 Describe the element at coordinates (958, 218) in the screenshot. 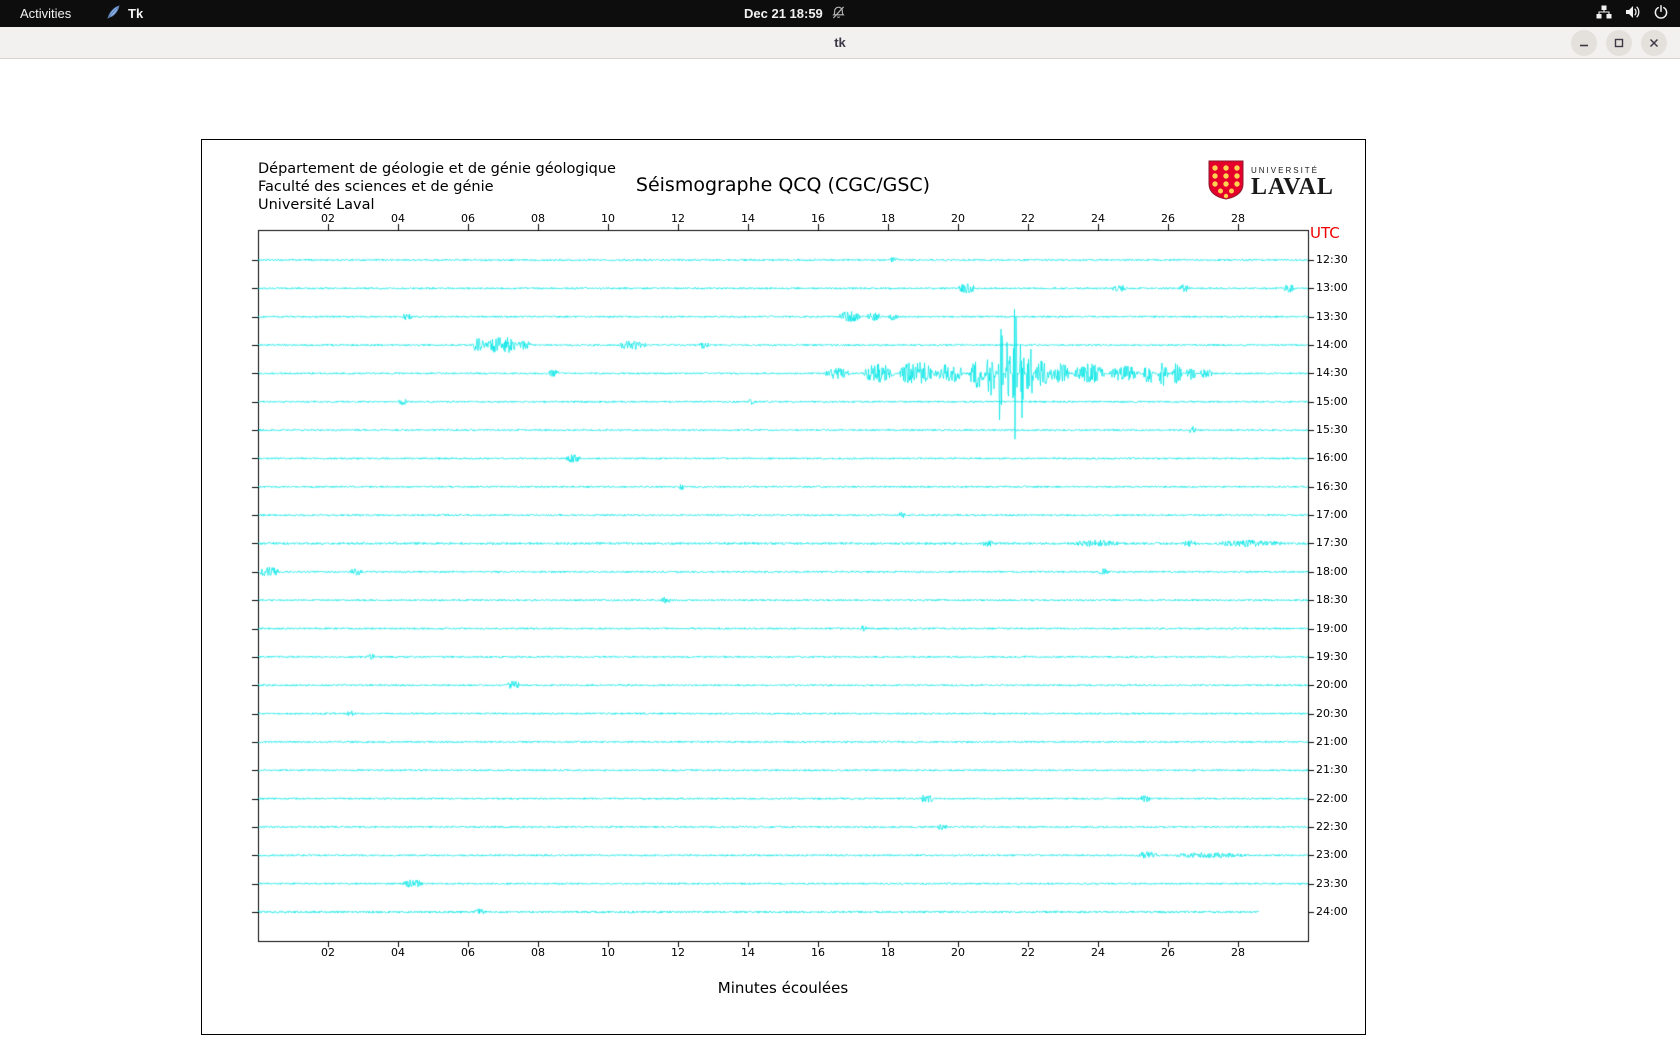

I see `x-tick-label-top: 20` at that location.